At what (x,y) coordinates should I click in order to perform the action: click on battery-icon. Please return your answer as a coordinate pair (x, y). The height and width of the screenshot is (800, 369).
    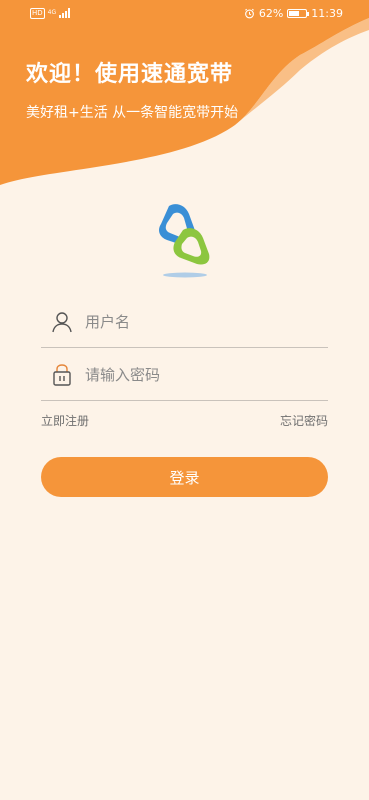
    Looking at the image, I should click on (298, 13).